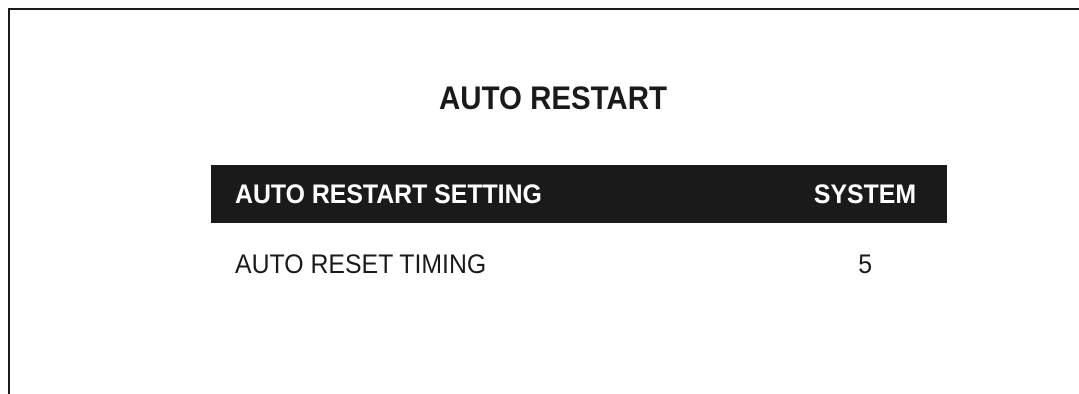 The height and width of the screenshot is (394, 1079). What do you see at coordinates (553, 98) in the screenshot?
I see `screen-title: AUTO RESTART` at bounding box center [553, 98].